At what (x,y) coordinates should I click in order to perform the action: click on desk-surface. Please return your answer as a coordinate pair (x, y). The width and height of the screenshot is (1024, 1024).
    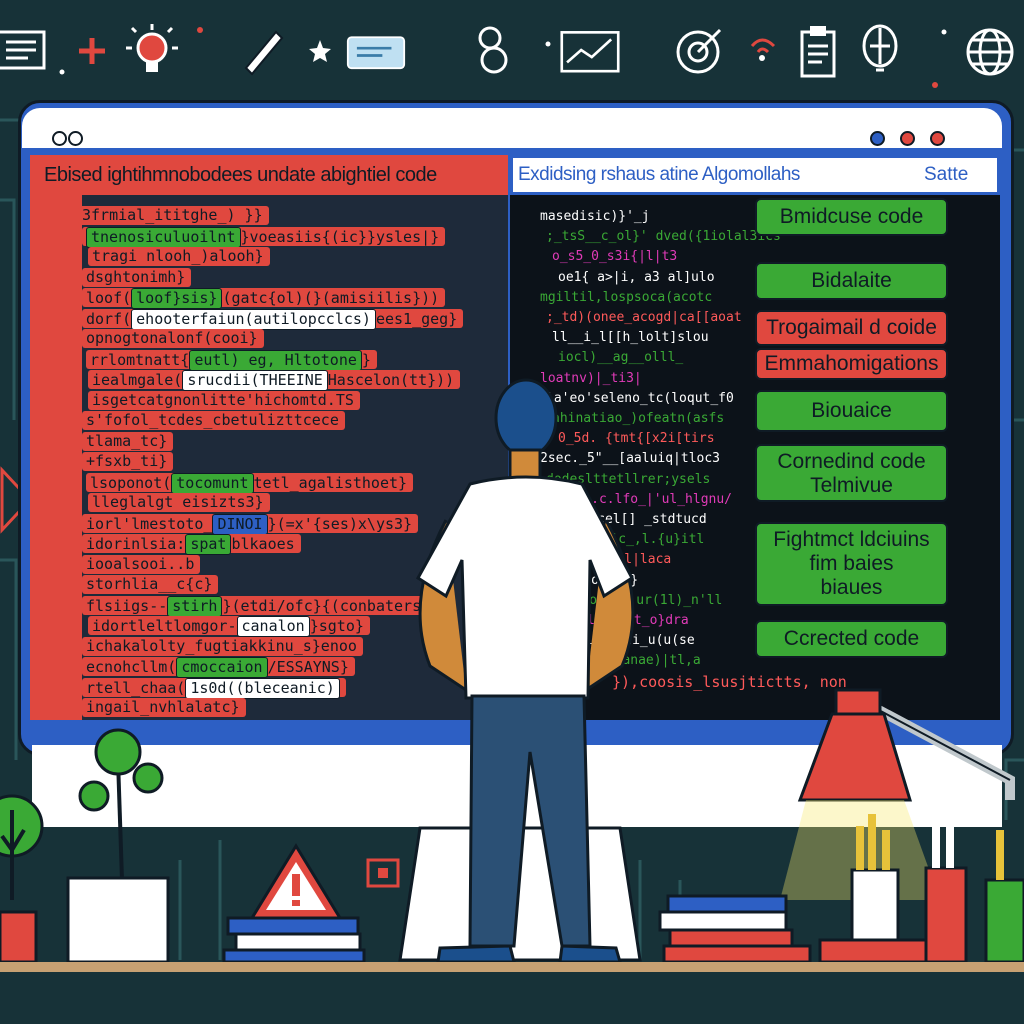
    Looking at the image, I should click on (512, 967).